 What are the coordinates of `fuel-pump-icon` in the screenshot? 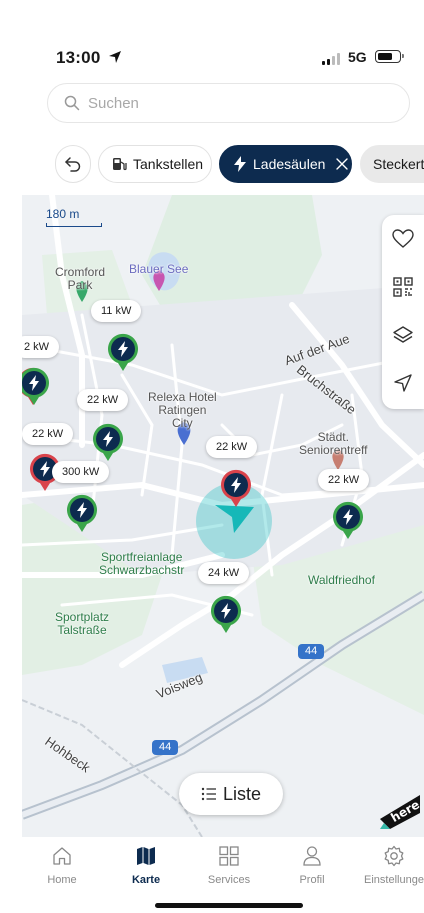 It's located at (120, 164).